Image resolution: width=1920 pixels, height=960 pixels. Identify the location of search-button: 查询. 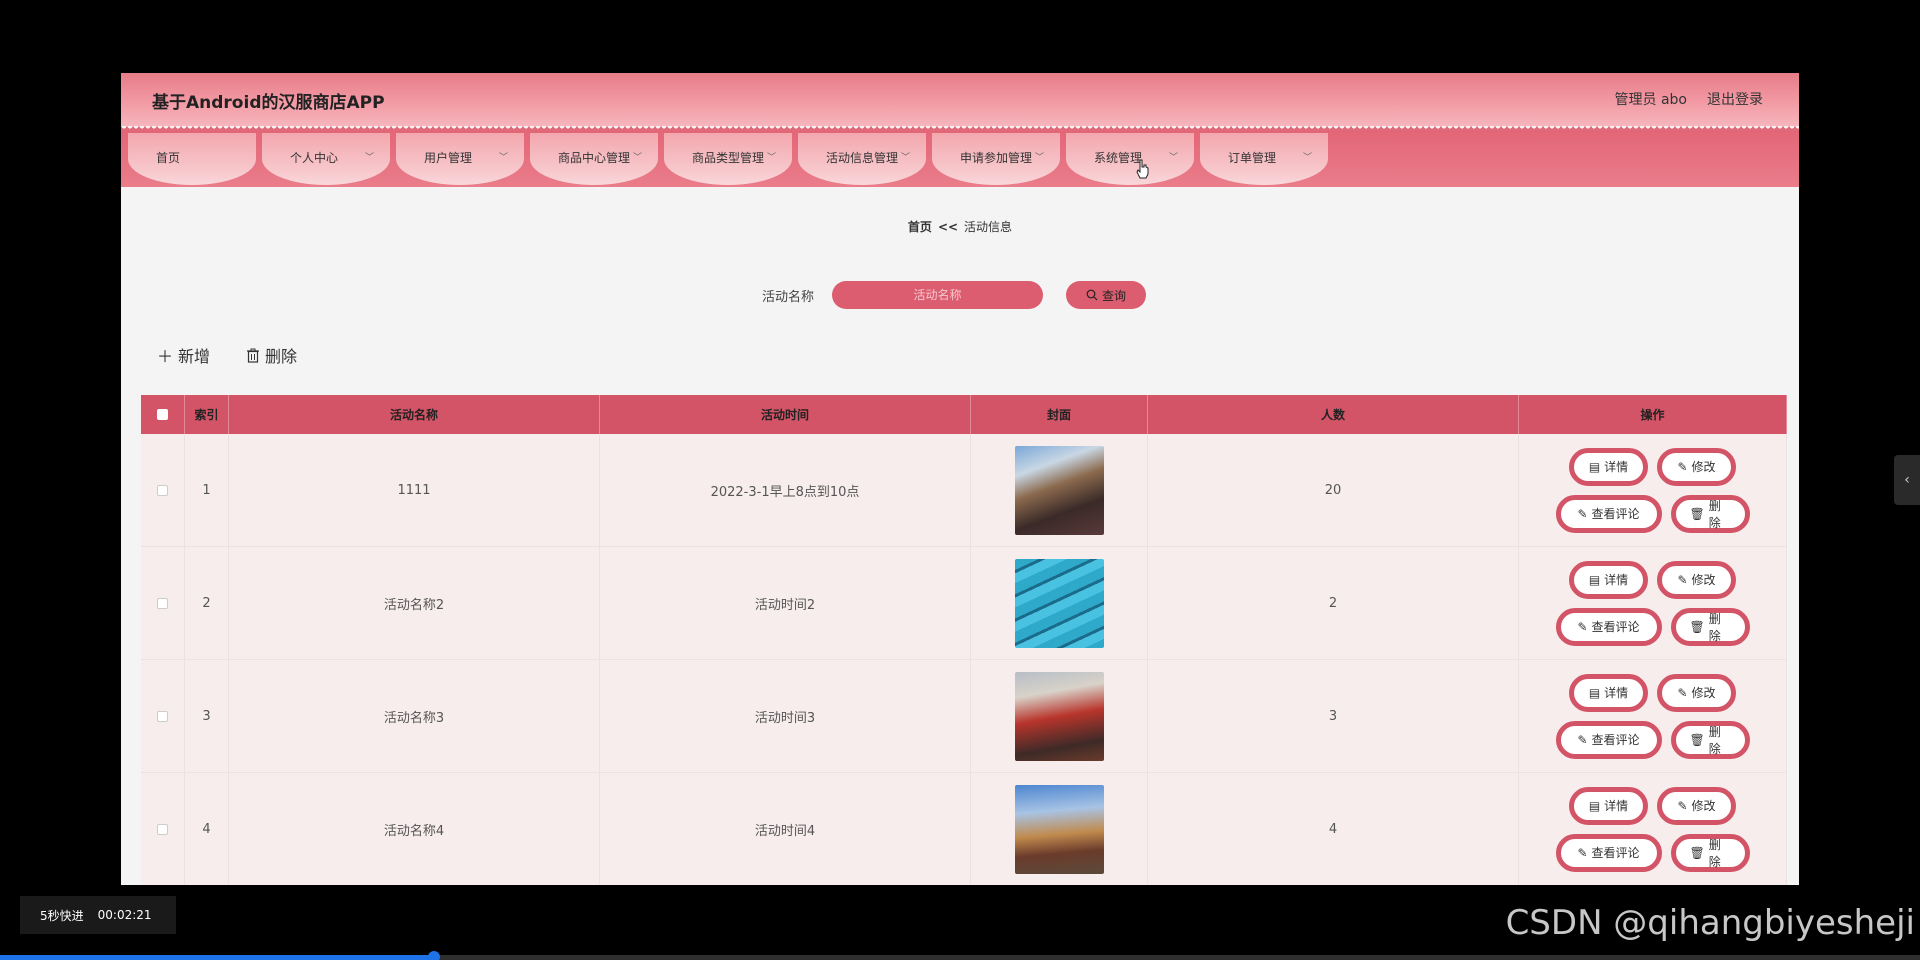
(1106, 295).